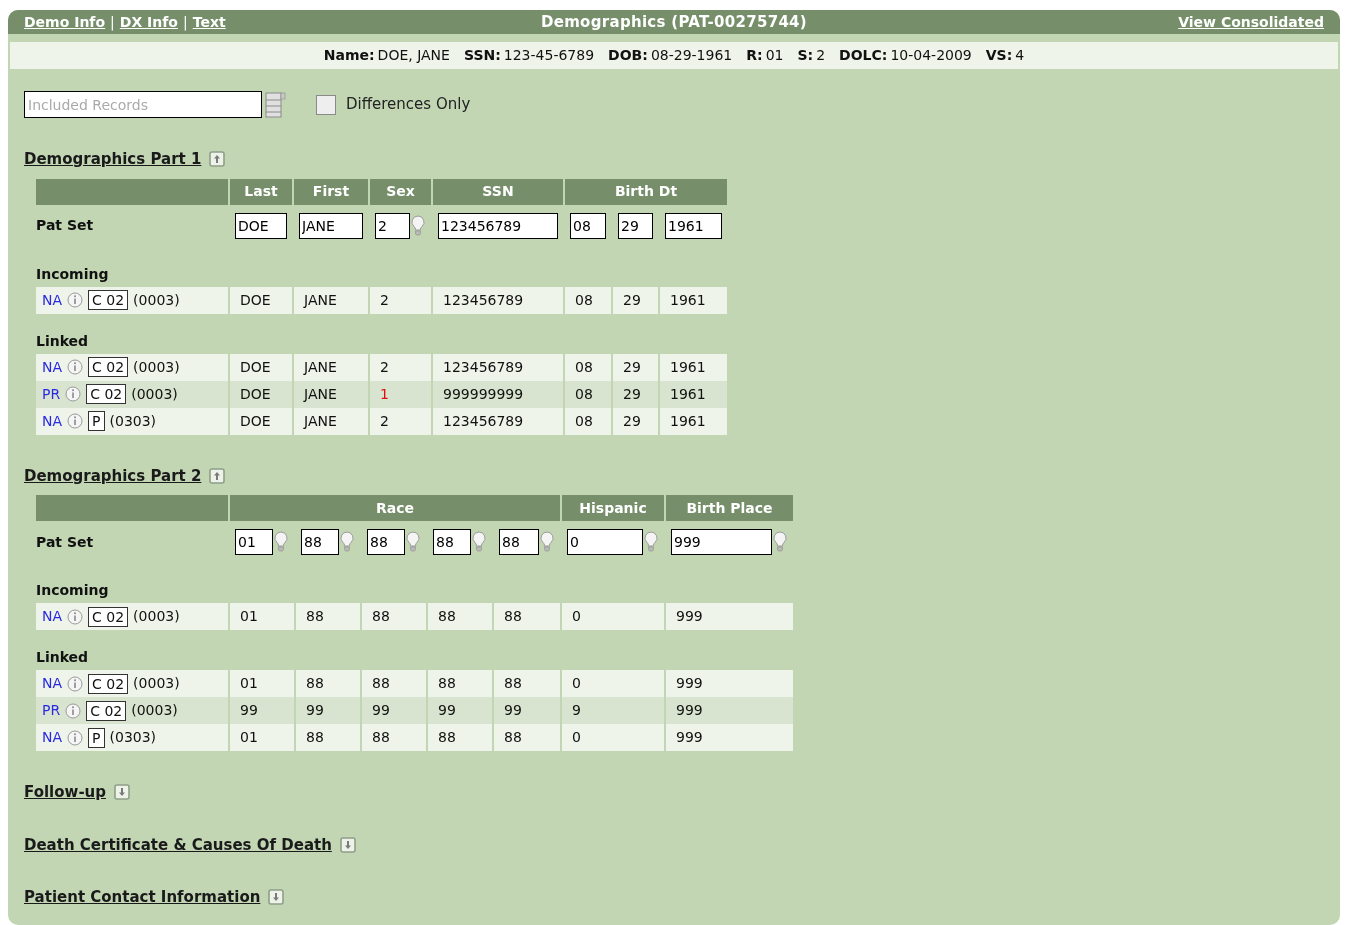  Describe the element at coordinates (1251, 22) in the screenshot. I see `view-consolidated-link: View Consolidated` at that location.